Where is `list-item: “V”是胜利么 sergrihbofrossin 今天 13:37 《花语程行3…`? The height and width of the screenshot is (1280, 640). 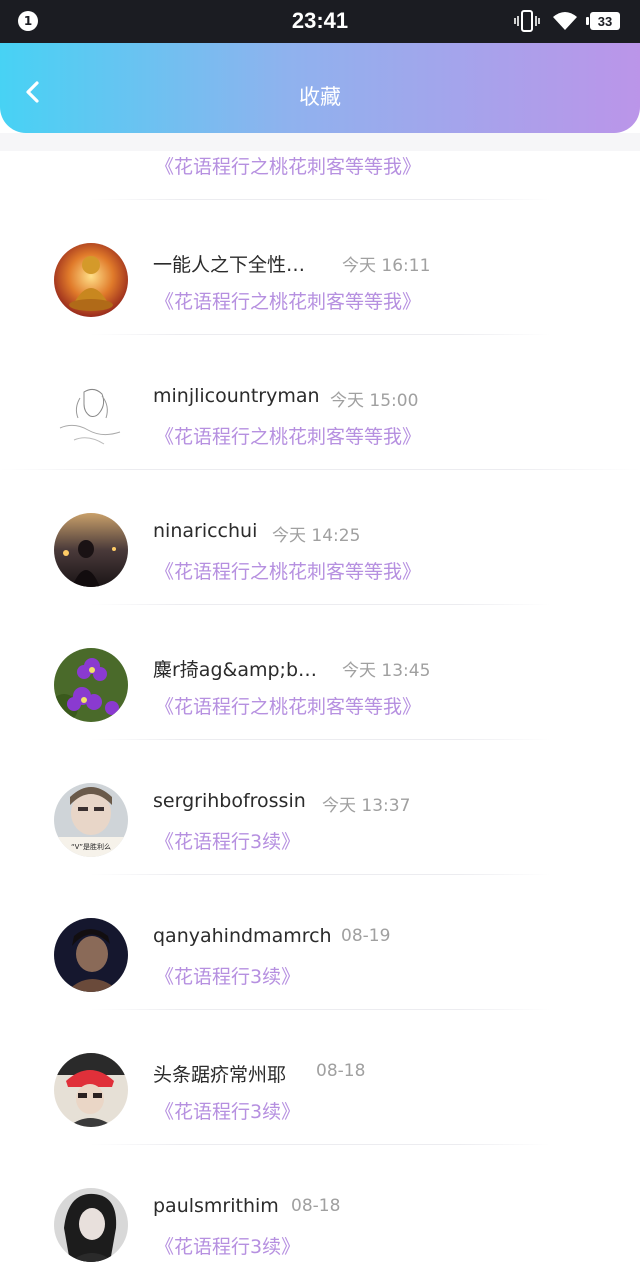
list-item: “V”是胜利么 sergrihbofrossin 今天 13:37 《花语程行3… is located at coordinates (320, 807).